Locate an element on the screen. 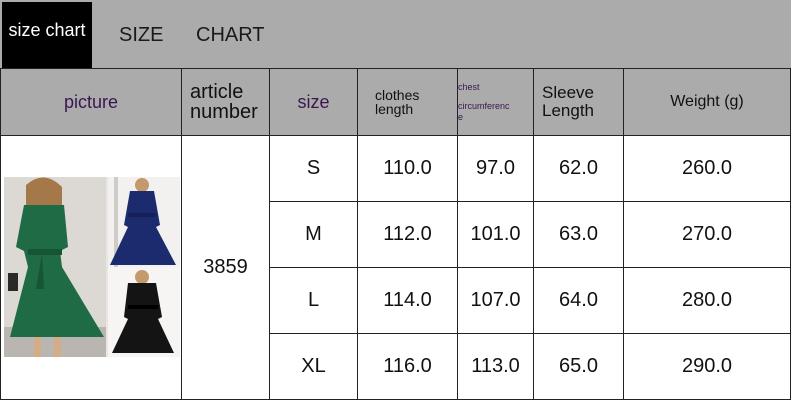 The width and height of the screenshot is (791, 400). article-number-cell: 3859 is located at coordinates (225, 267).